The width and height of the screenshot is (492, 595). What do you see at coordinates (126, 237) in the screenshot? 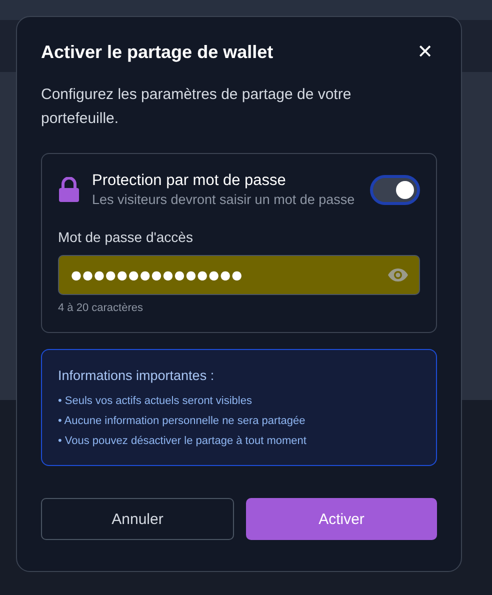
I see `password-label: Mot de passe d'accès` at bounding box center [126, 237].